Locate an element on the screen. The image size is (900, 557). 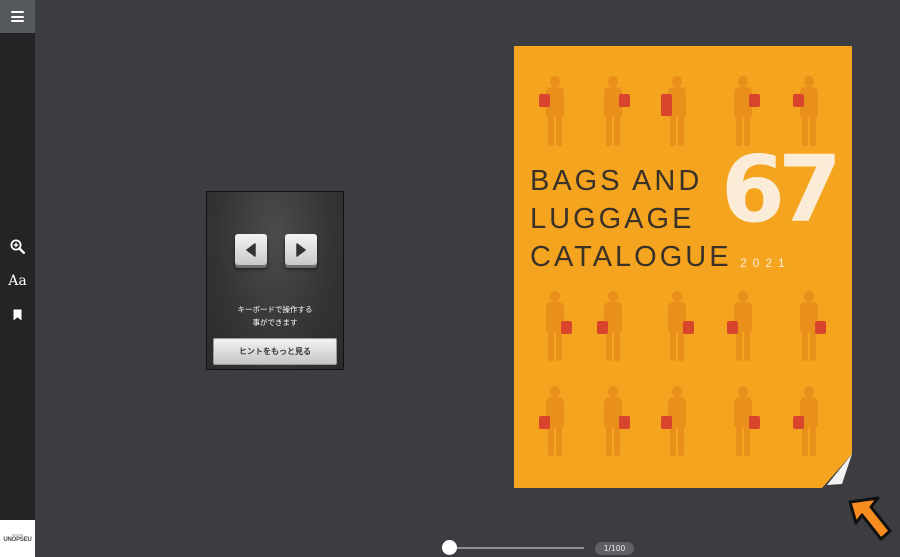
prev-page-key is located at coordinates (251, 249).